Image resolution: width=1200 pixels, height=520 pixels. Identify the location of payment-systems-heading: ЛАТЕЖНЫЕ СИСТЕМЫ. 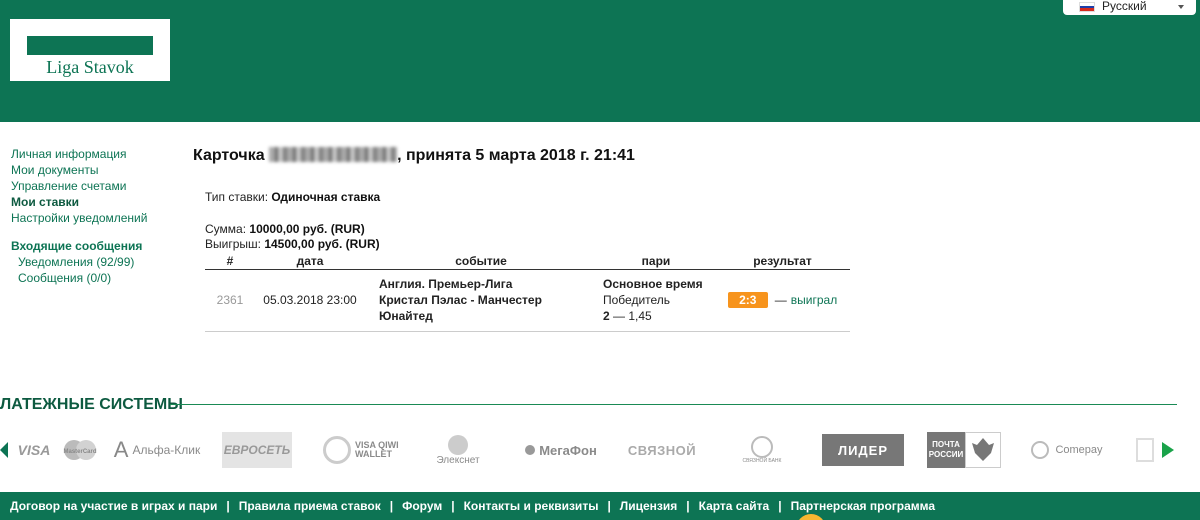
(91, 404).